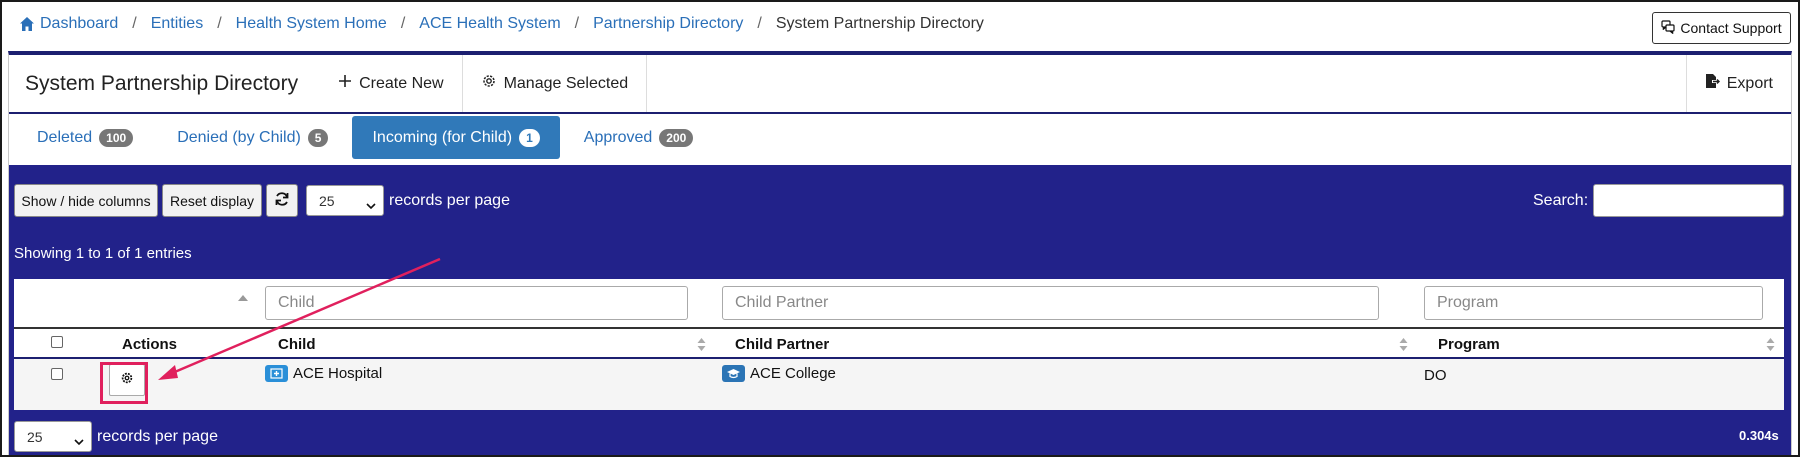 This screenshot has height=457, width=1800. I want to click on tab-label: Incoming (for Child), so click(442, 137).